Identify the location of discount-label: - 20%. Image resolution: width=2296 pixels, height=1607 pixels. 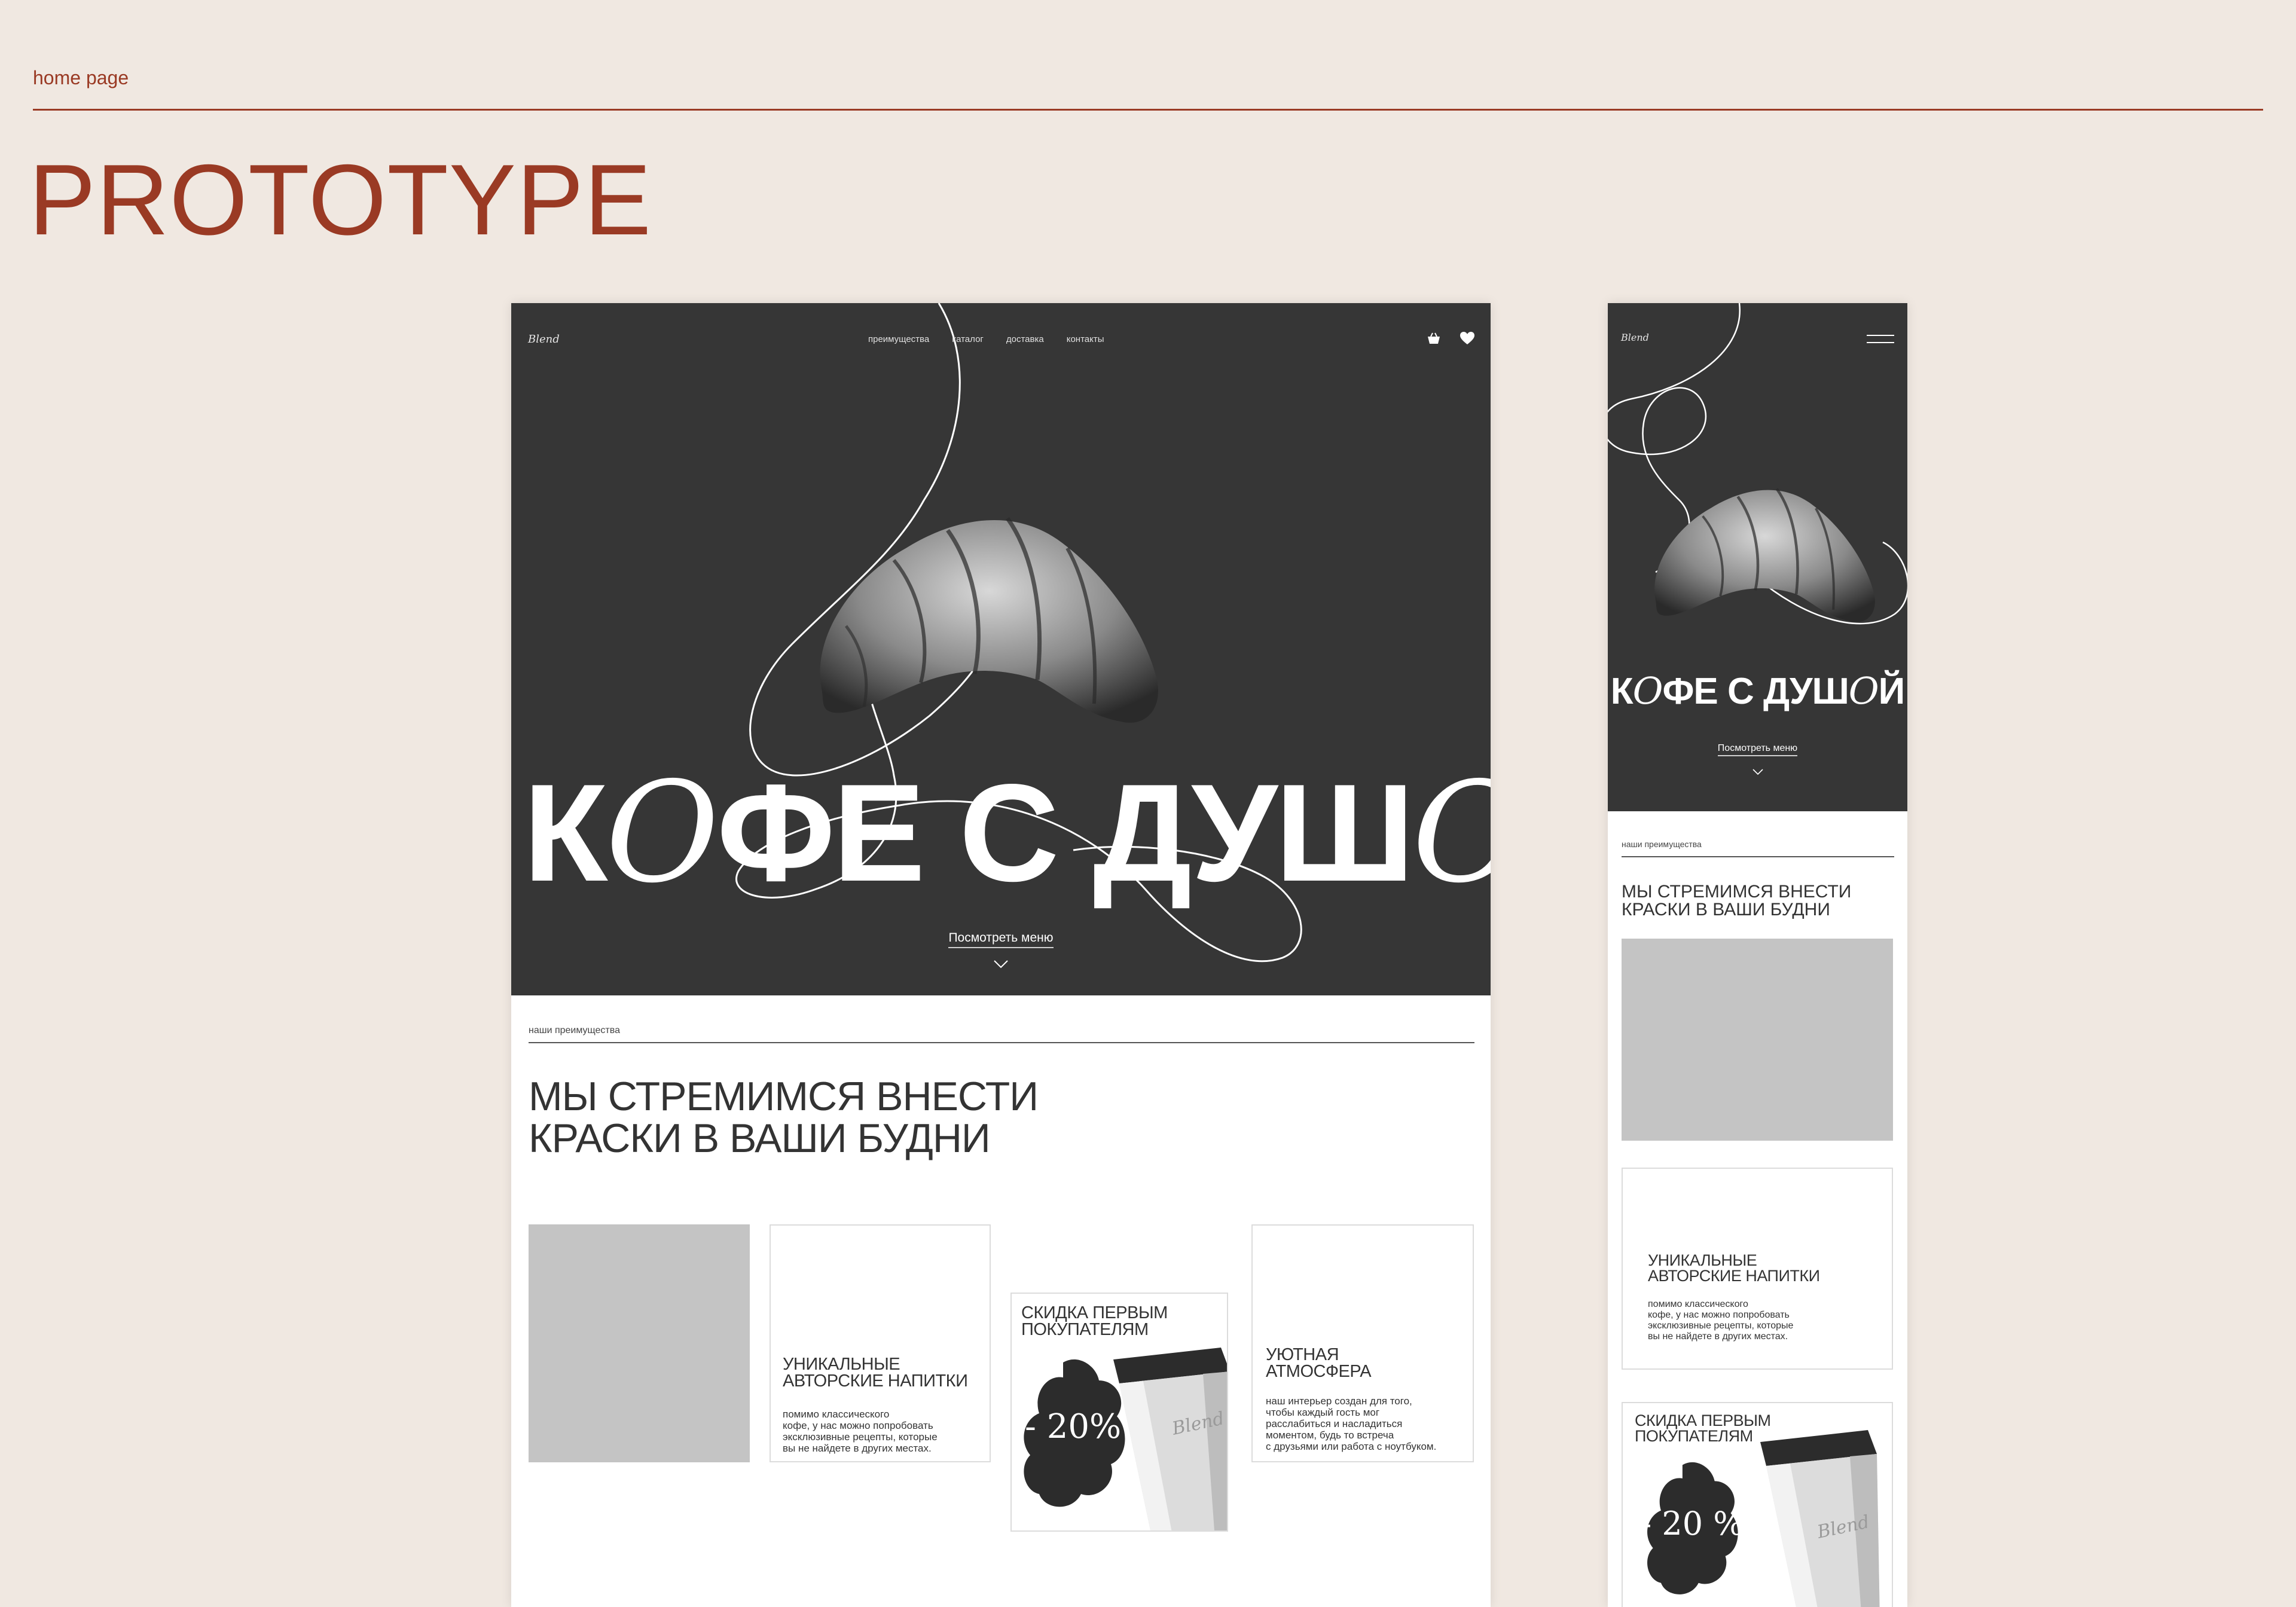
(1073, 1426).